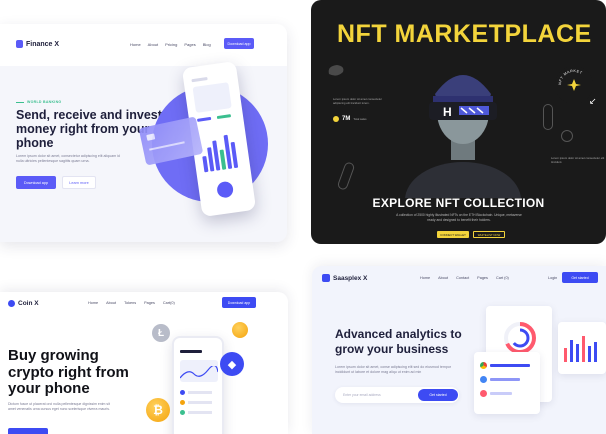  I want to click on nft-stat-value: 7M, so click(346, 119).